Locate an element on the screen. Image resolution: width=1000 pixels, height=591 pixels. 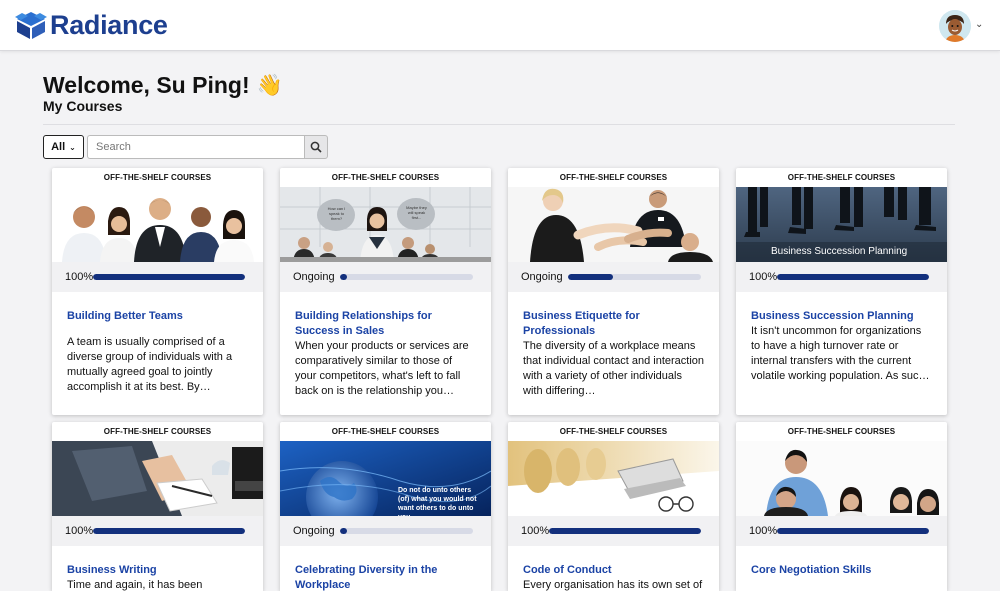
filter-selected-value: All is located at coordinates (58, 147).